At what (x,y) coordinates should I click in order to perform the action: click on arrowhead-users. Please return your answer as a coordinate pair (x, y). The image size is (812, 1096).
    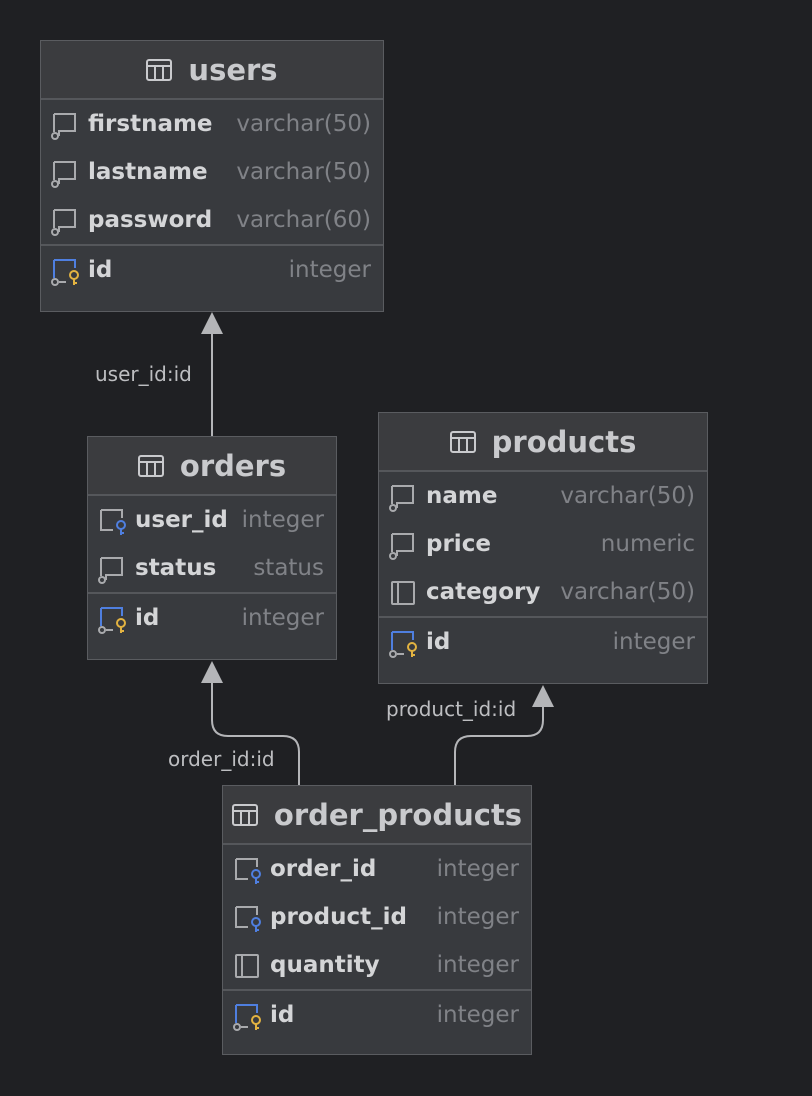
    Looking at the image, I should click on (212, 323).